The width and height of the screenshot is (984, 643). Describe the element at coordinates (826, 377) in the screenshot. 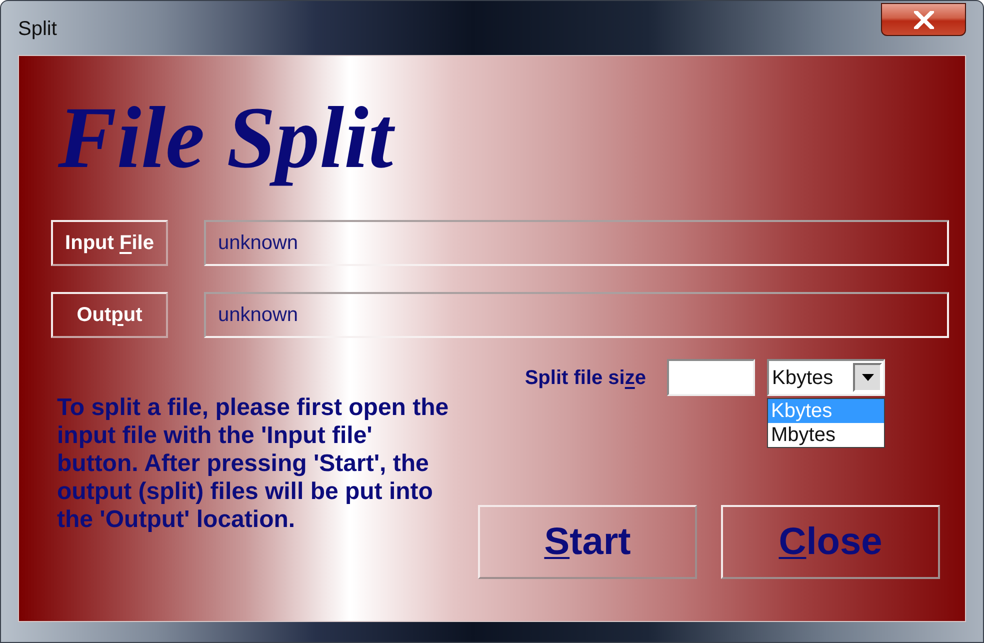

I see `unit-dropdown: Kbytes` at that location.